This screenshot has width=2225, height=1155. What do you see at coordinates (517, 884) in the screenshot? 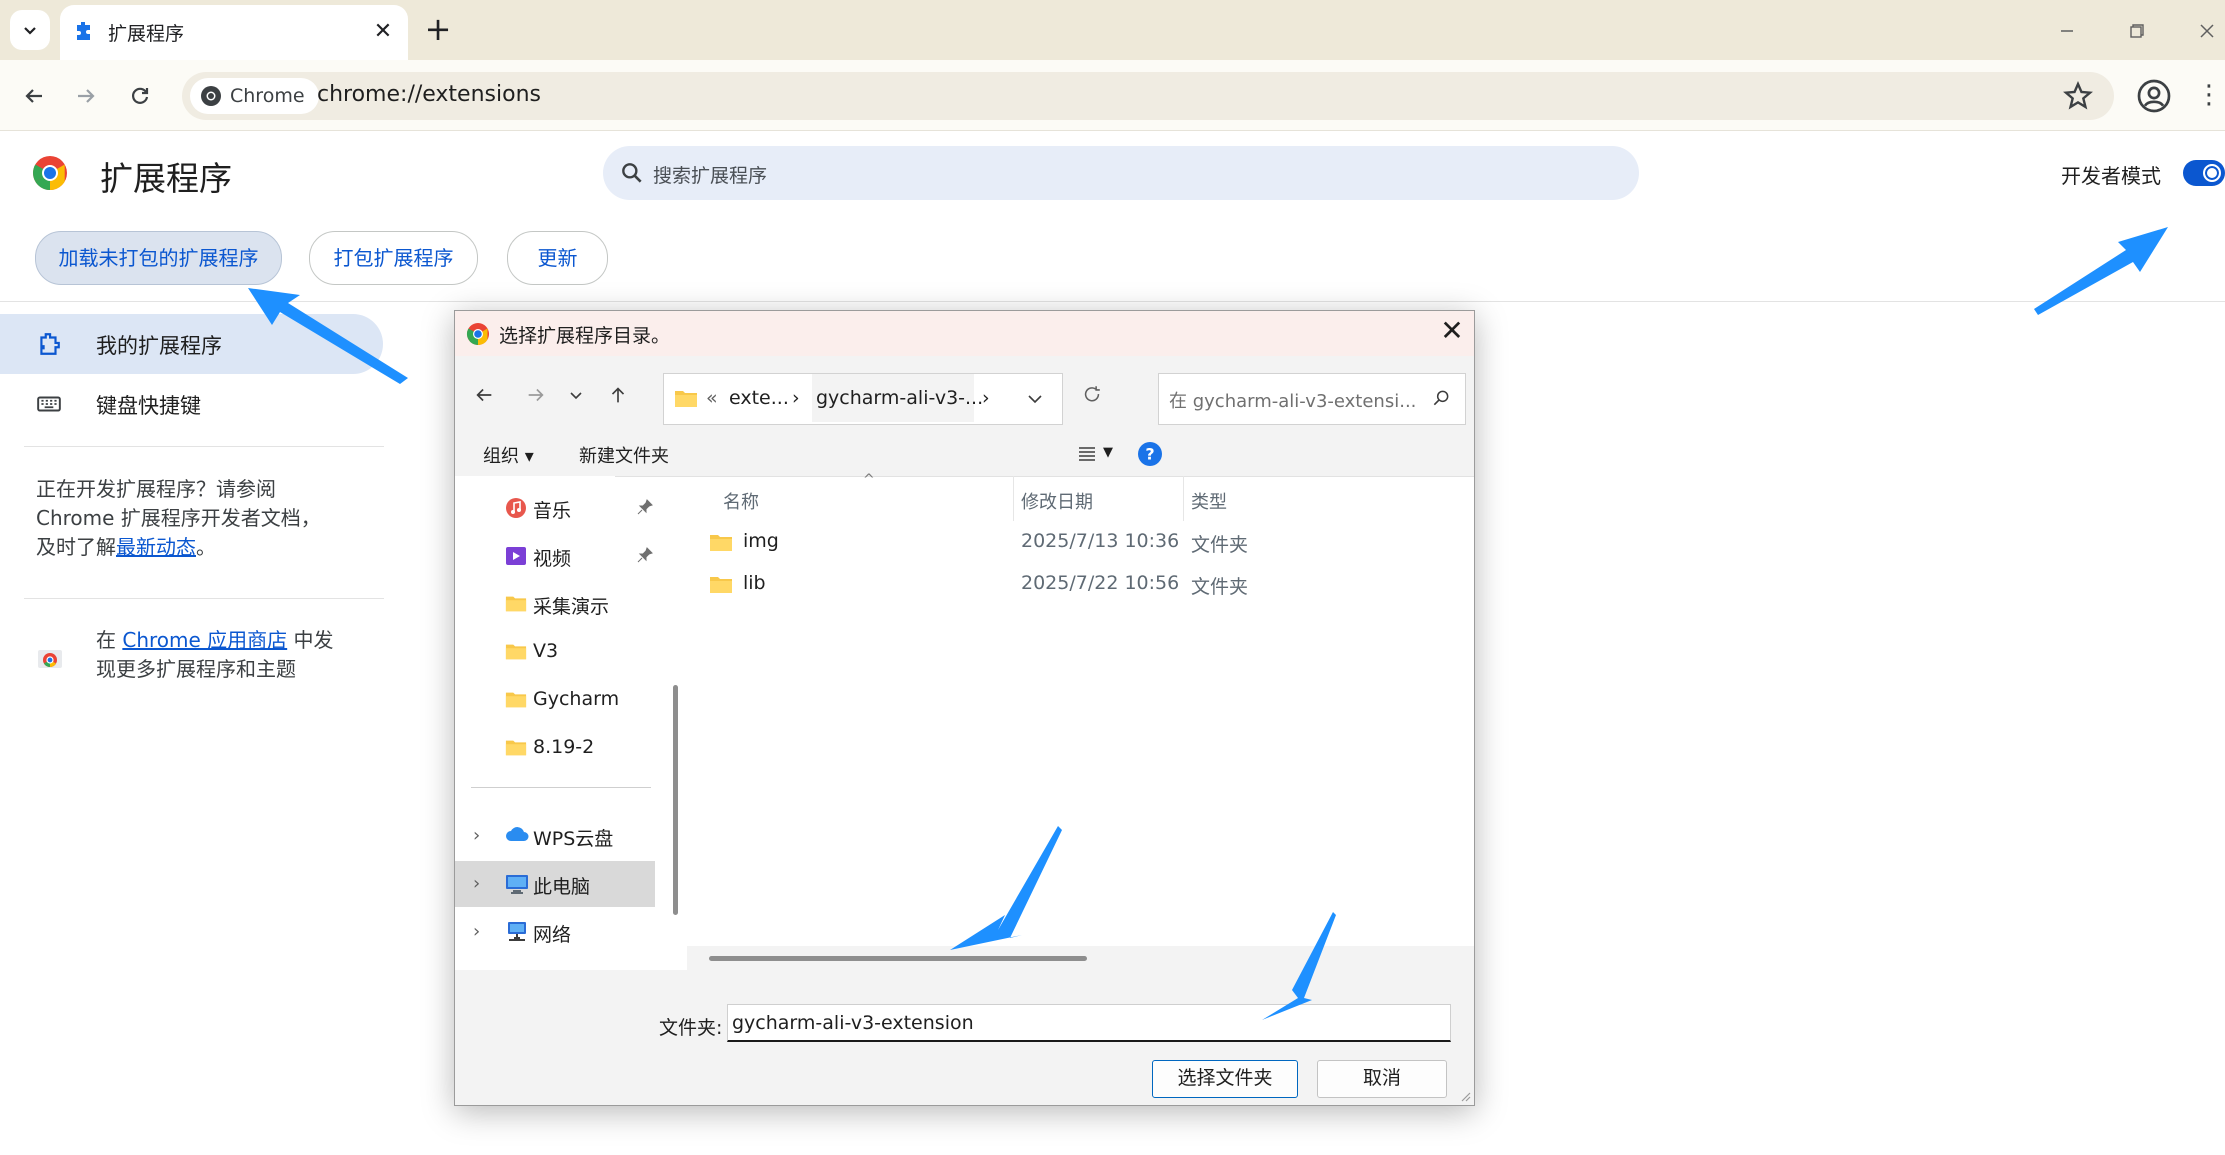
I see `computer-icon` at bounding box center [517, 884].